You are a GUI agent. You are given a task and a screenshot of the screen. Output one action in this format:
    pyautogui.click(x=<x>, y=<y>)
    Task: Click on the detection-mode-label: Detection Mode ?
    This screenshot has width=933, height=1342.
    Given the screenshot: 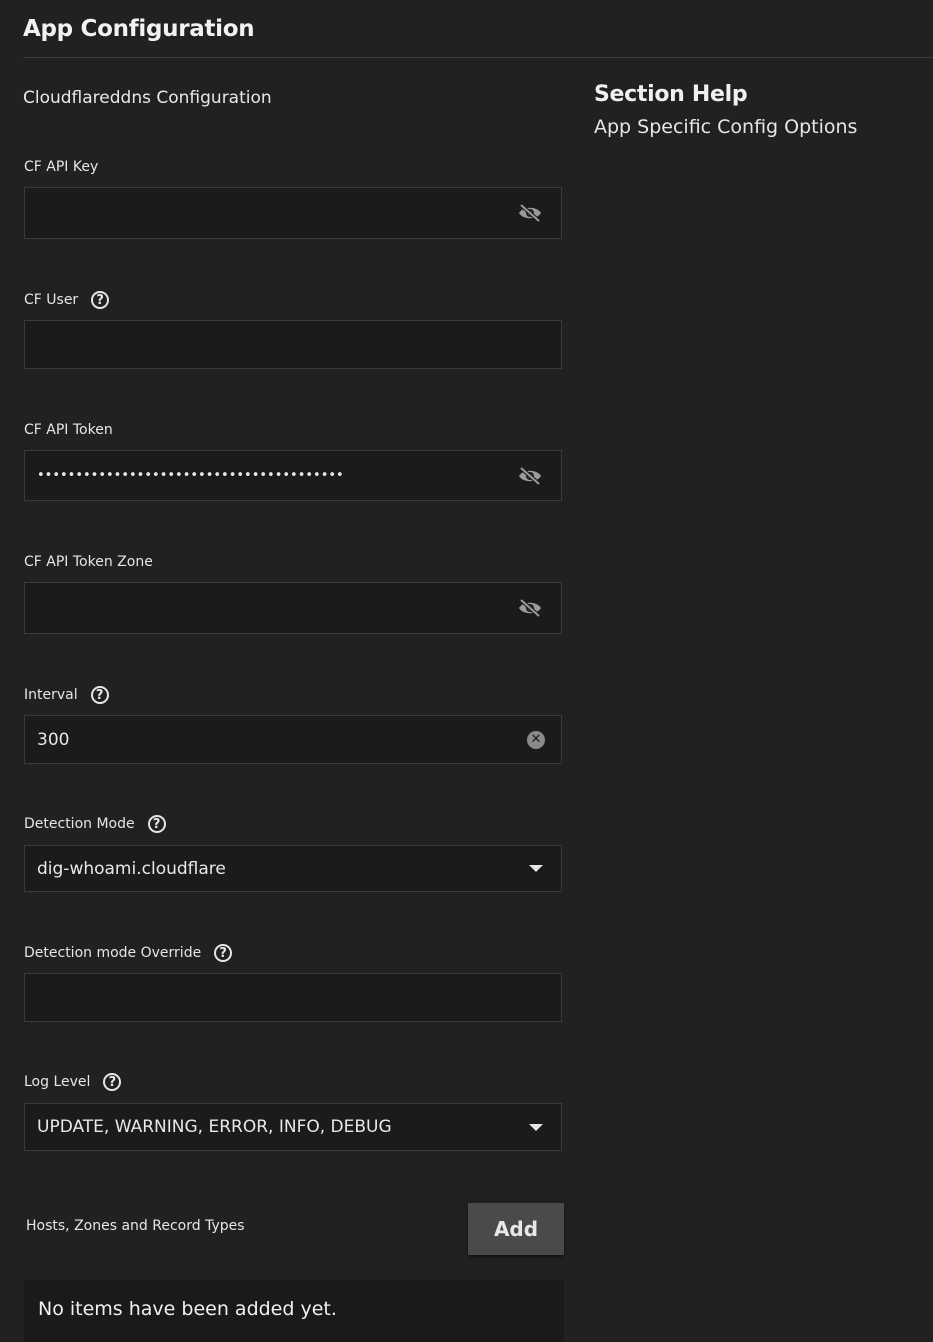 What is the action you would take?
    pyautogui.click(x=95, y=824)
    